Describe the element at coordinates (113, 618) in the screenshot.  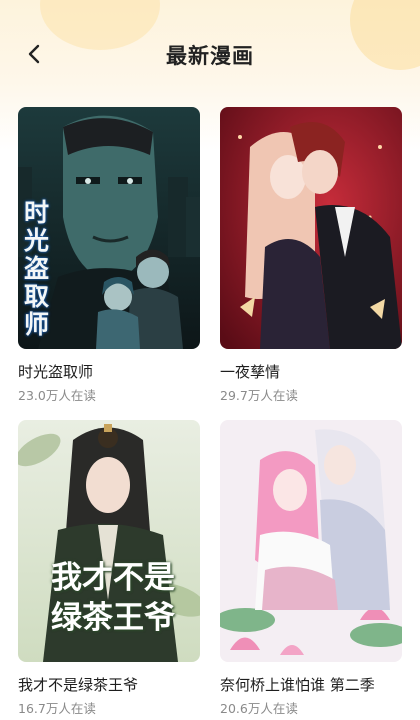
I see `cover-title-line: 绿茶王爷` at that location.